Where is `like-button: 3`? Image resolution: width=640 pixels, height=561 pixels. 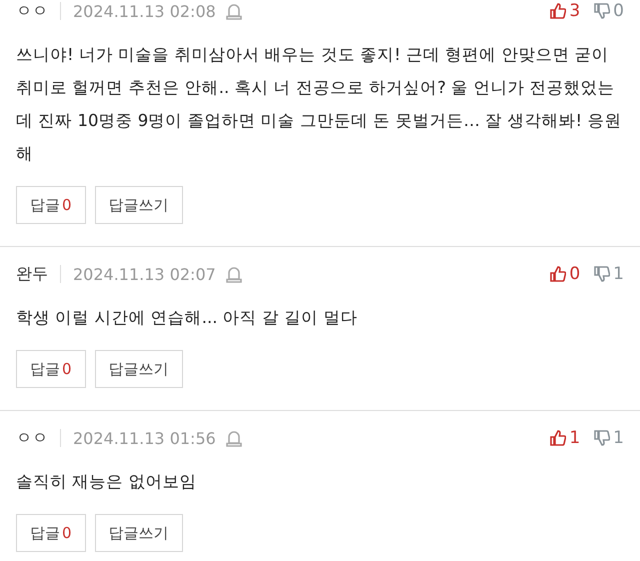
like-button: 3 is located at coordinates (565, 11).